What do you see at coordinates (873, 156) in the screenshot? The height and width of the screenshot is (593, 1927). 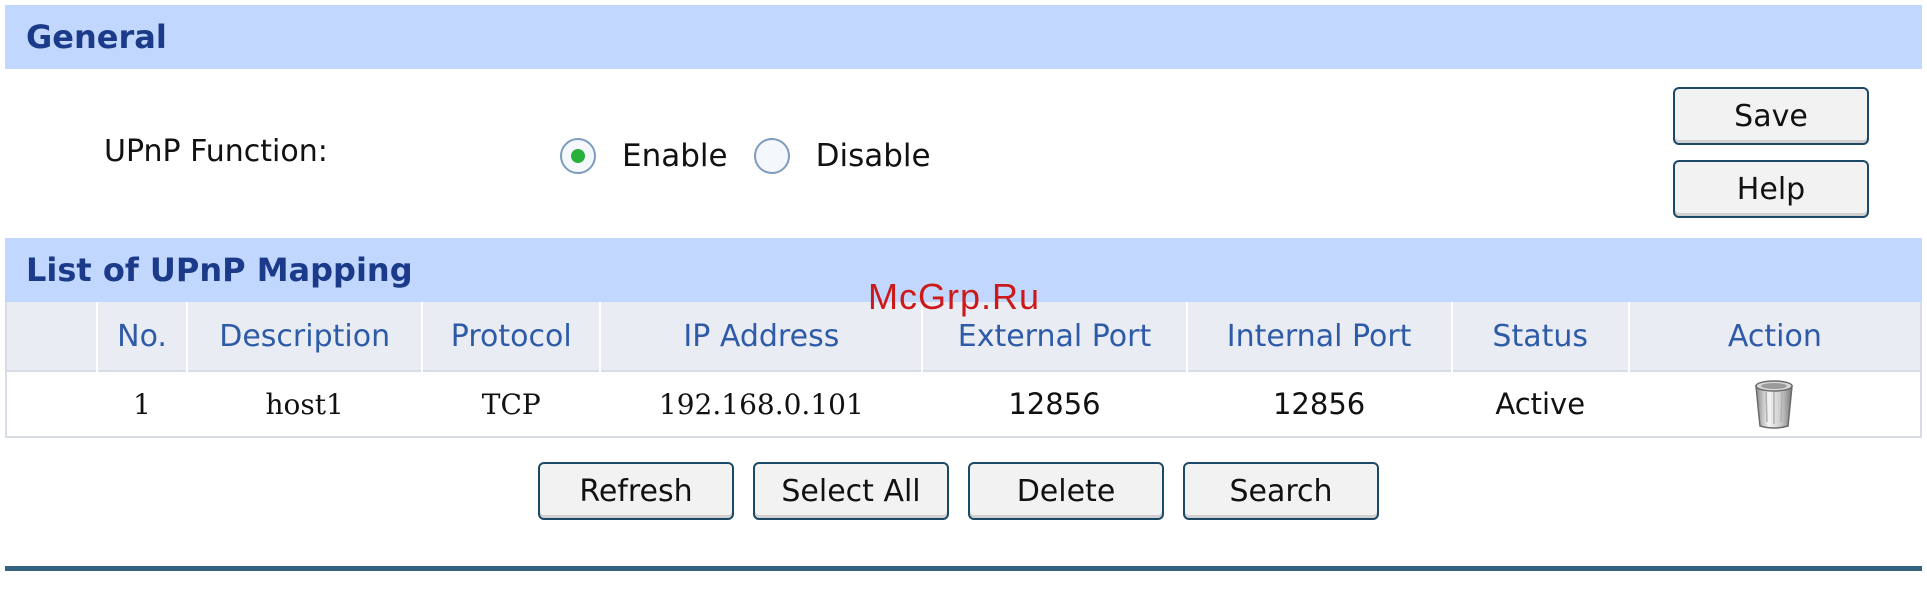 I see `disable-label: Disable` at bounding box center [873, 156].